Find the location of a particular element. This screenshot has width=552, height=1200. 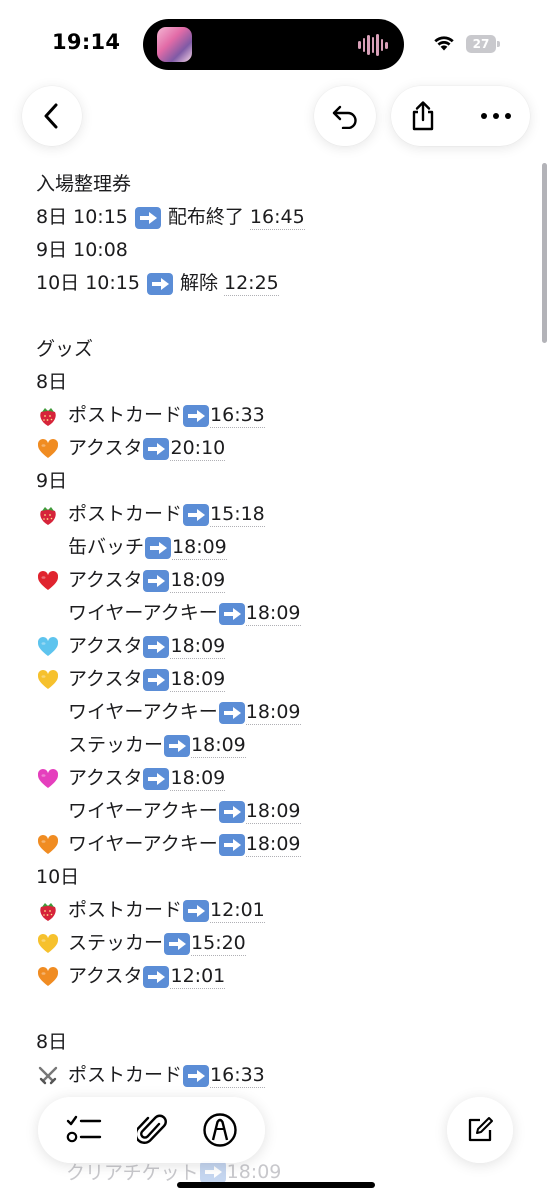

checklist-icon is located at coordinates (83, 1129).